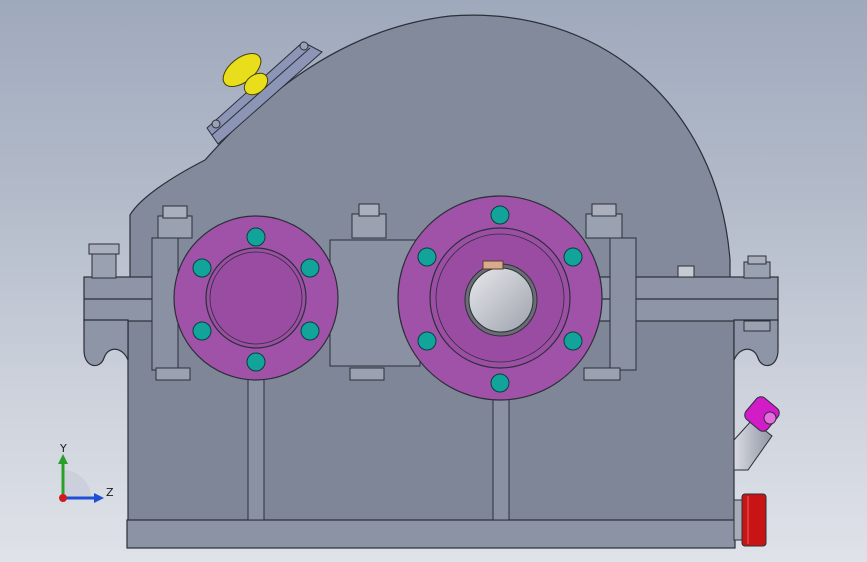 The width and height of the screenshot is (867, 562). Describe the element at coordinates (756, 433) in the screenshot. I see `oil-sight-gauge` at that location.